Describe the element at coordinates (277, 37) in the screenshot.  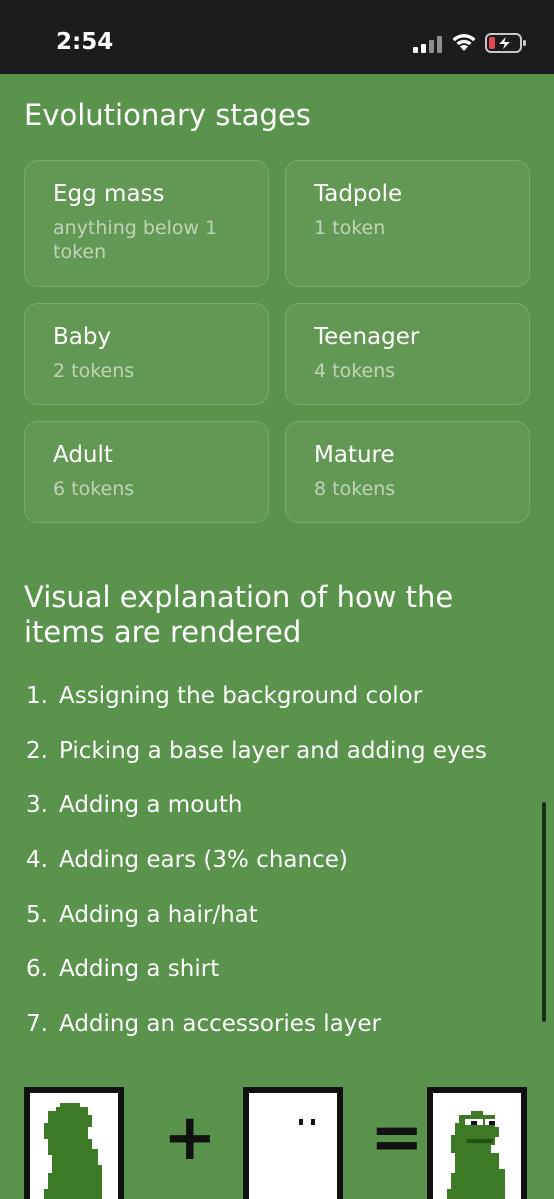
I see `status-bar: 2:54` at that location.